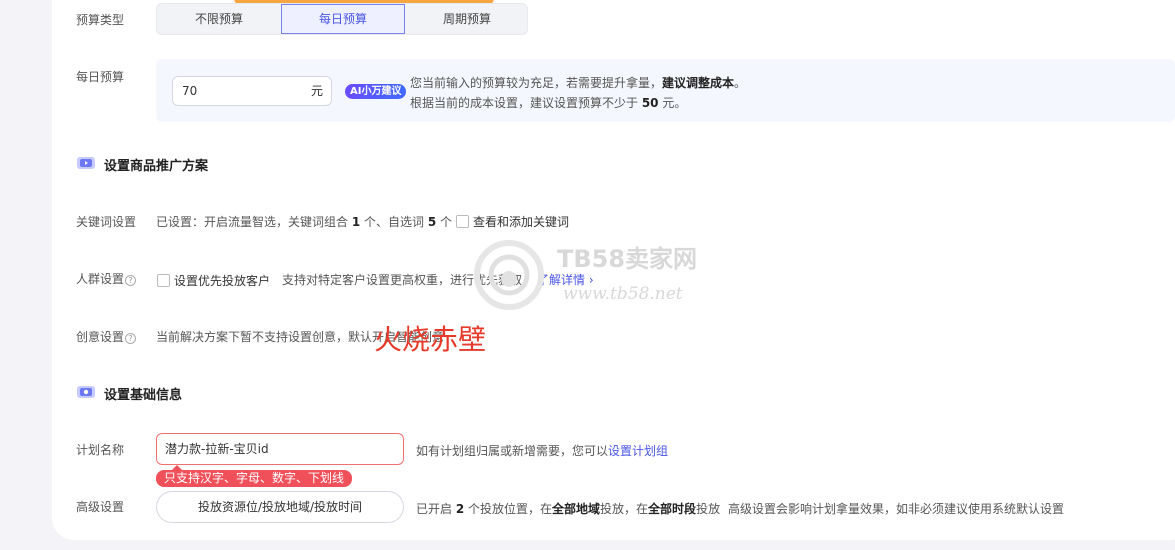  I want to click on set-plan-group-link: 设置计划组, so click(638, 451).